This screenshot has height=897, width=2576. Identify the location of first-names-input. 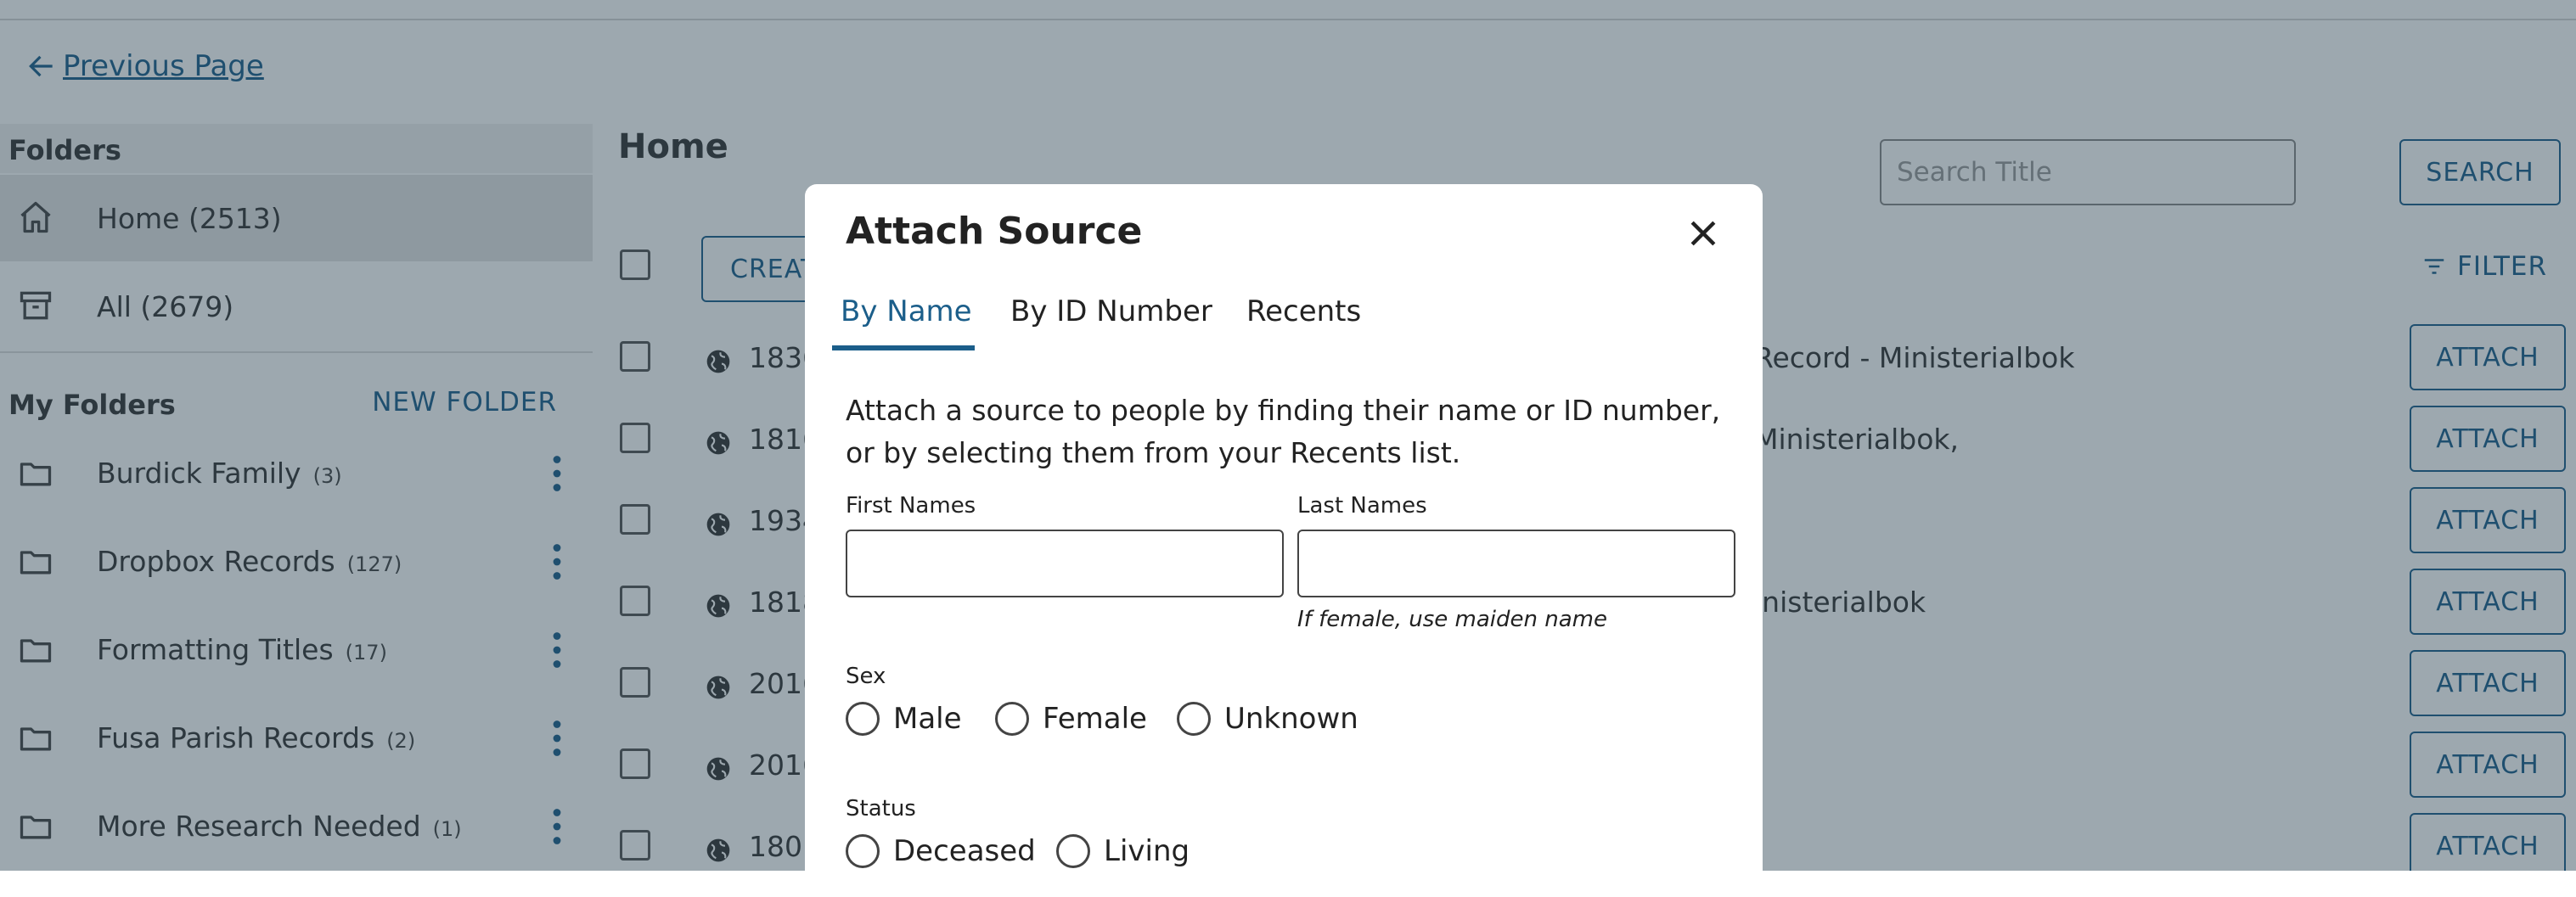
(1065, 563).